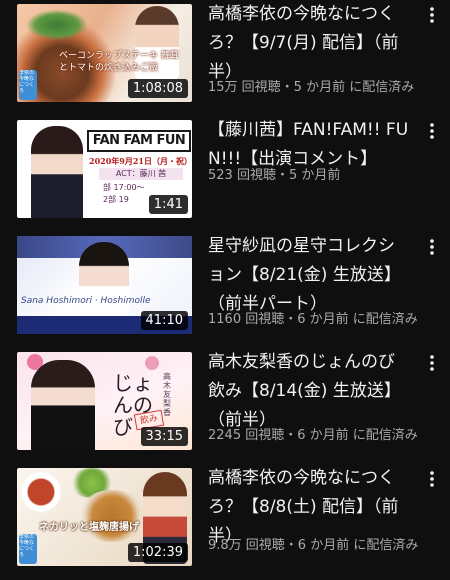 Image resolution: width=450 pixels, height=580 pixels. What do you see at coordinates (86, 301) in the screenshot?
I see `thumbnail-name: Sana Hoshimori · Hoshimolle` at bounding box center [86, 301].